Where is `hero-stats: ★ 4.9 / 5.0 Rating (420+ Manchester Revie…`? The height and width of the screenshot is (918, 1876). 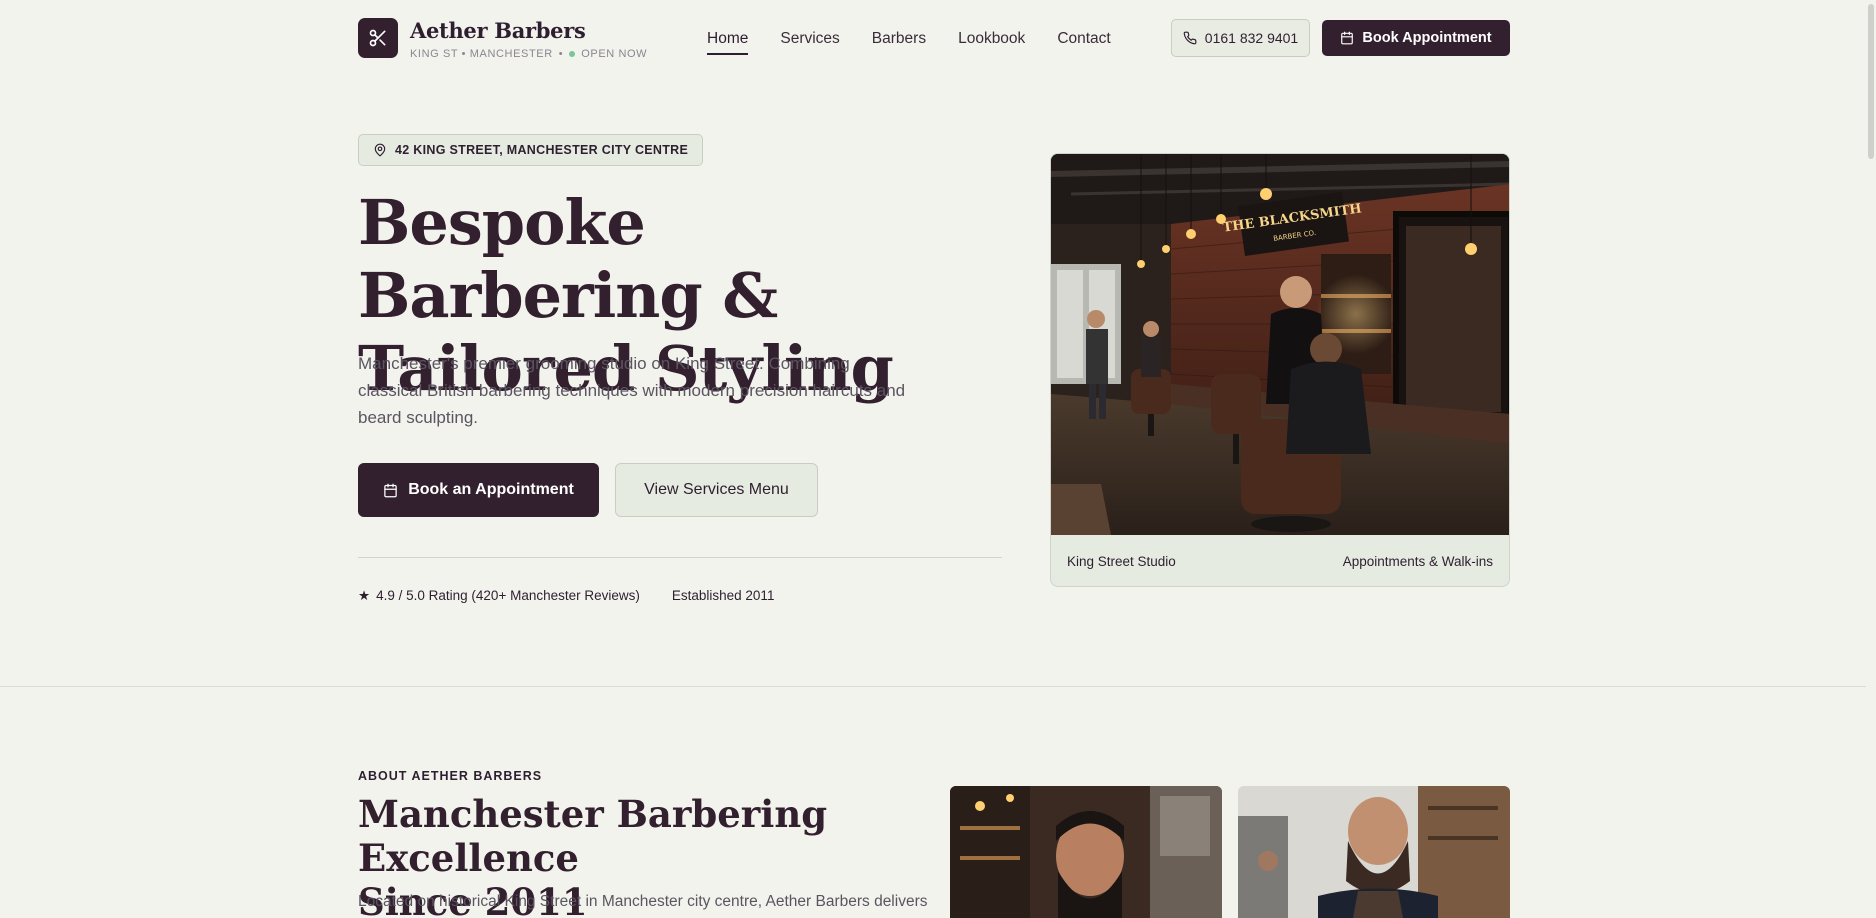
hero-stats: ★ 4.9 / 5.0 Rating (420+ Manchester Revie… is located at coordinates (566, 596).